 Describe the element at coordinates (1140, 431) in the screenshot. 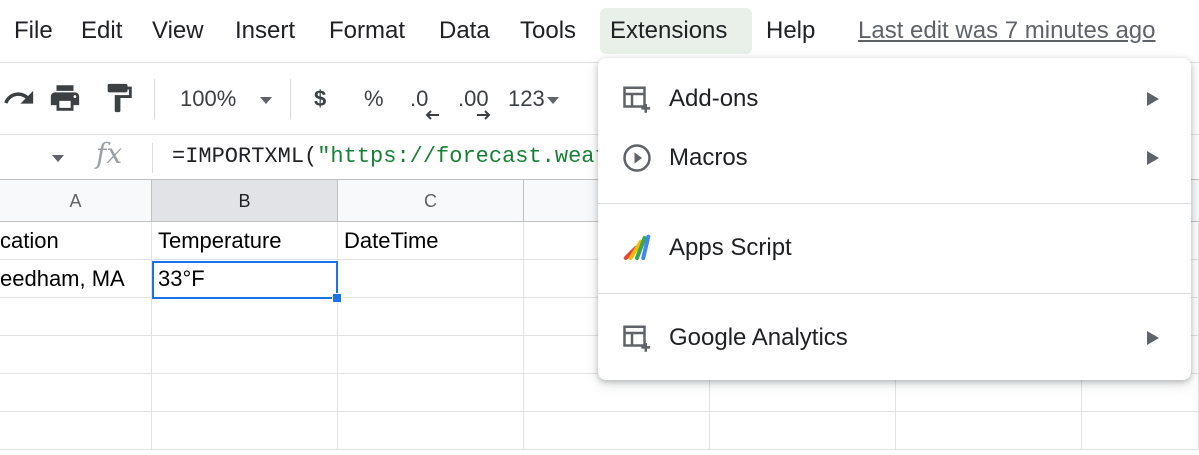

I see `cell-g6` at that location.